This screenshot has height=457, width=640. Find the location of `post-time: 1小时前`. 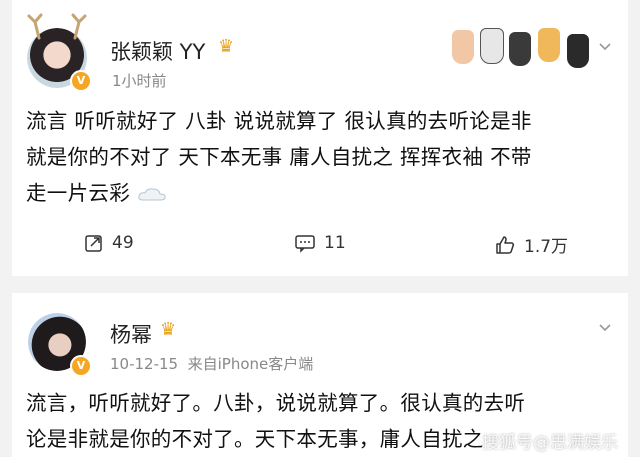

post-time: 1小时前 is located at coordinates (139, 81).